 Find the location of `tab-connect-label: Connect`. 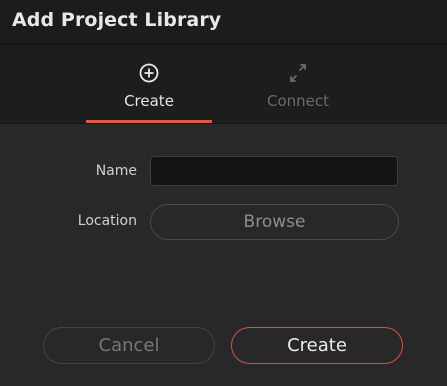

tab-connect-label: Connect is located at coordinates (298, 101).